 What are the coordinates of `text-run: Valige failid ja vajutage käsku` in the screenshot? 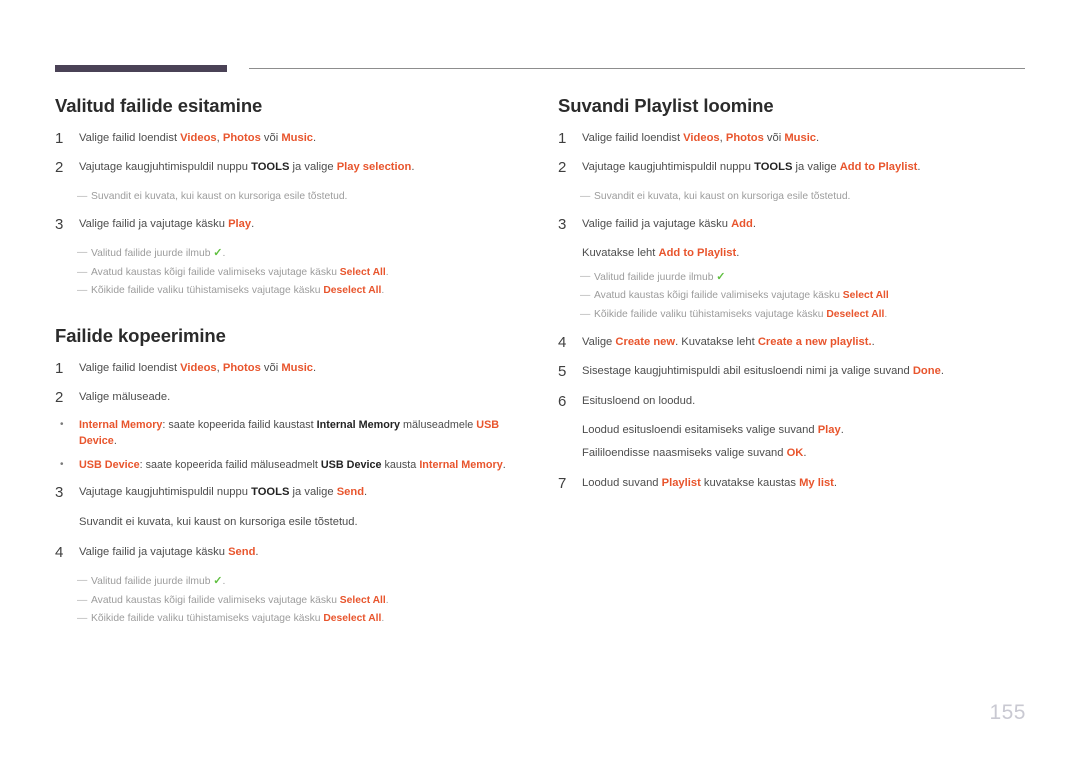 It's located at (154, 551).